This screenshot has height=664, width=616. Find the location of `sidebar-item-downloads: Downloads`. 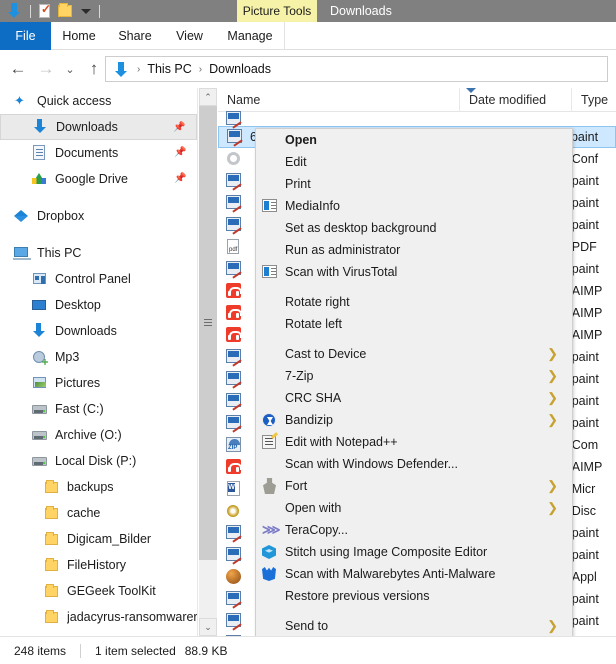

sidebar-item-downloads: Downloads is located at coordinates (98, 331).